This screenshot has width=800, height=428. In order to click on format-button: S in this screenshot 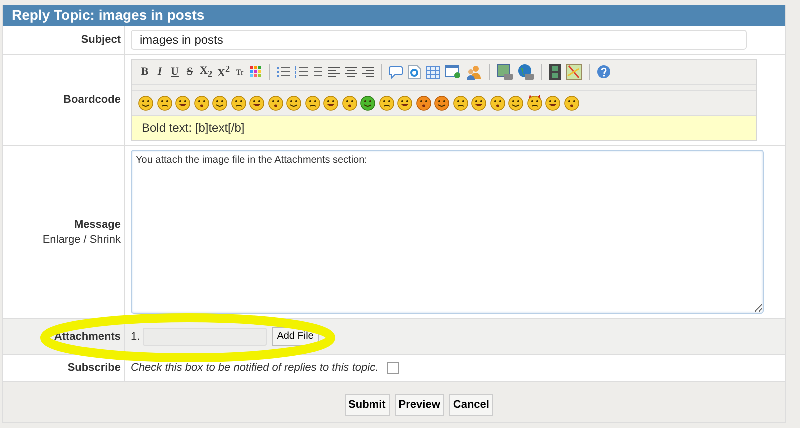, I will do `click(190, 72)`.